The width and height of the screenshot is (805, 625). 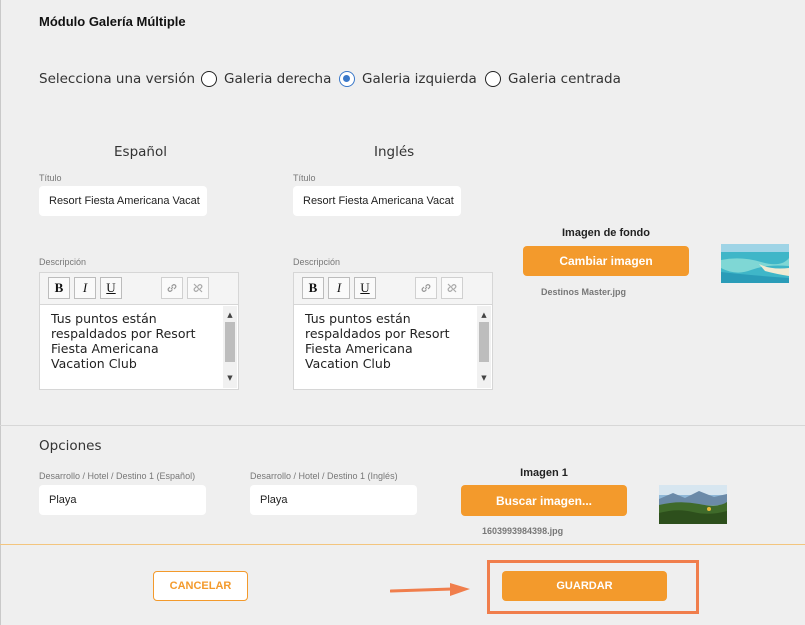 I want to click on spanish-editor-toolbar: B I U, so click(x=139, y=288).